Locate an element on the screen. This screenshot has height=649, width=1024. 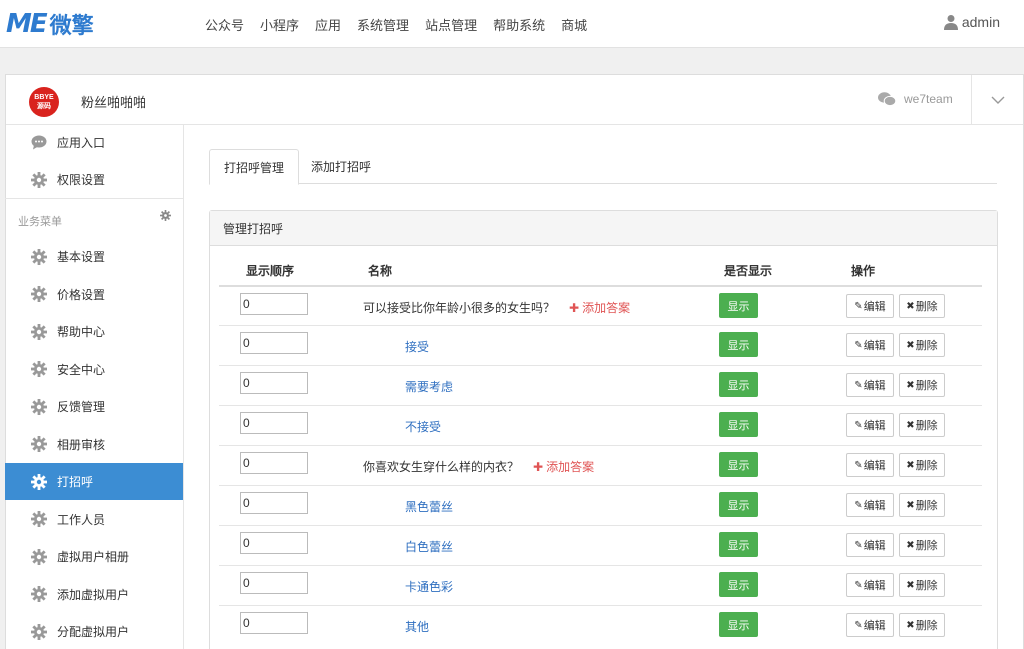
sidebar-item: 反馈管理 is located at coordinates (94, 406).